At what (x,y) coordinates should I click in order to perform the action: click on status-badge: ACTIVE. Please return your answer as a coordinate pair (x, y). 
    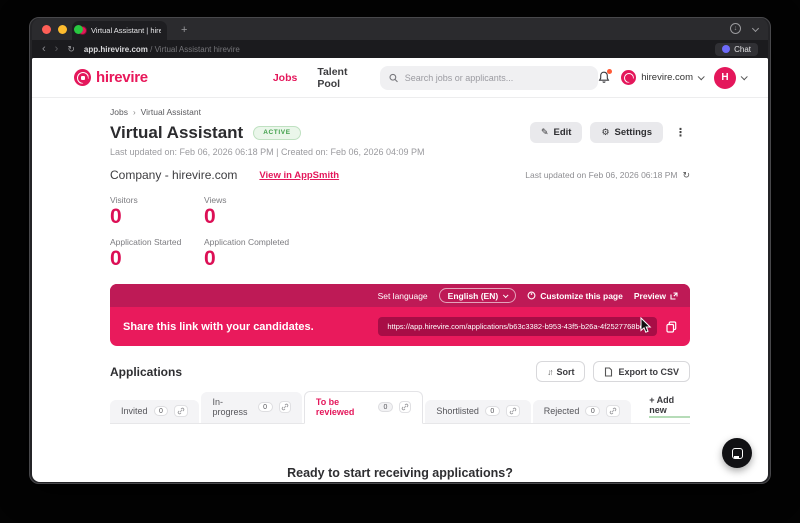
    Looking at the image, I should click on (277, 132).